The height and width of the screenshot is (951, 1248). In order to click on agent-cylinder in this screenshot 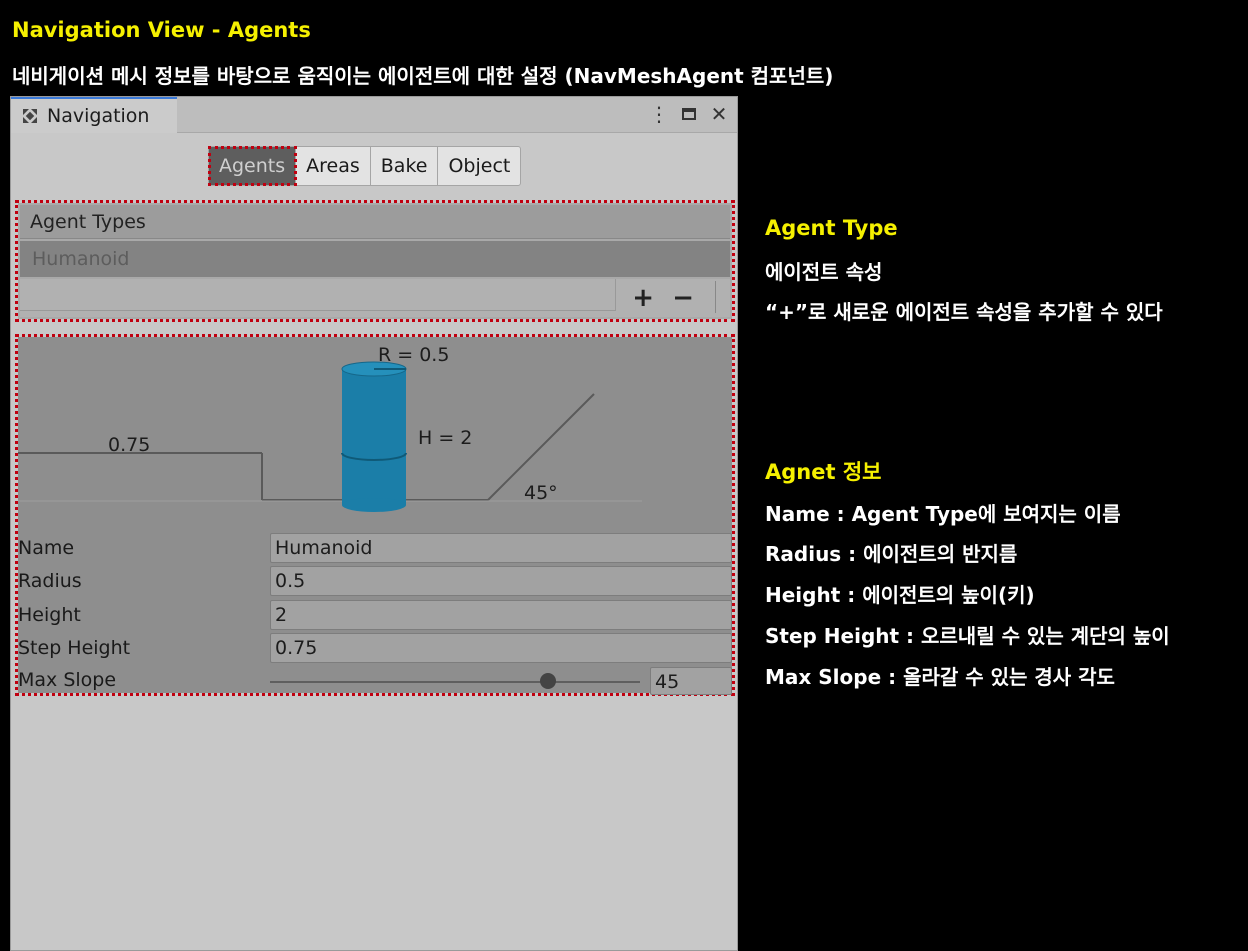, I will do `click(374, 437)`.